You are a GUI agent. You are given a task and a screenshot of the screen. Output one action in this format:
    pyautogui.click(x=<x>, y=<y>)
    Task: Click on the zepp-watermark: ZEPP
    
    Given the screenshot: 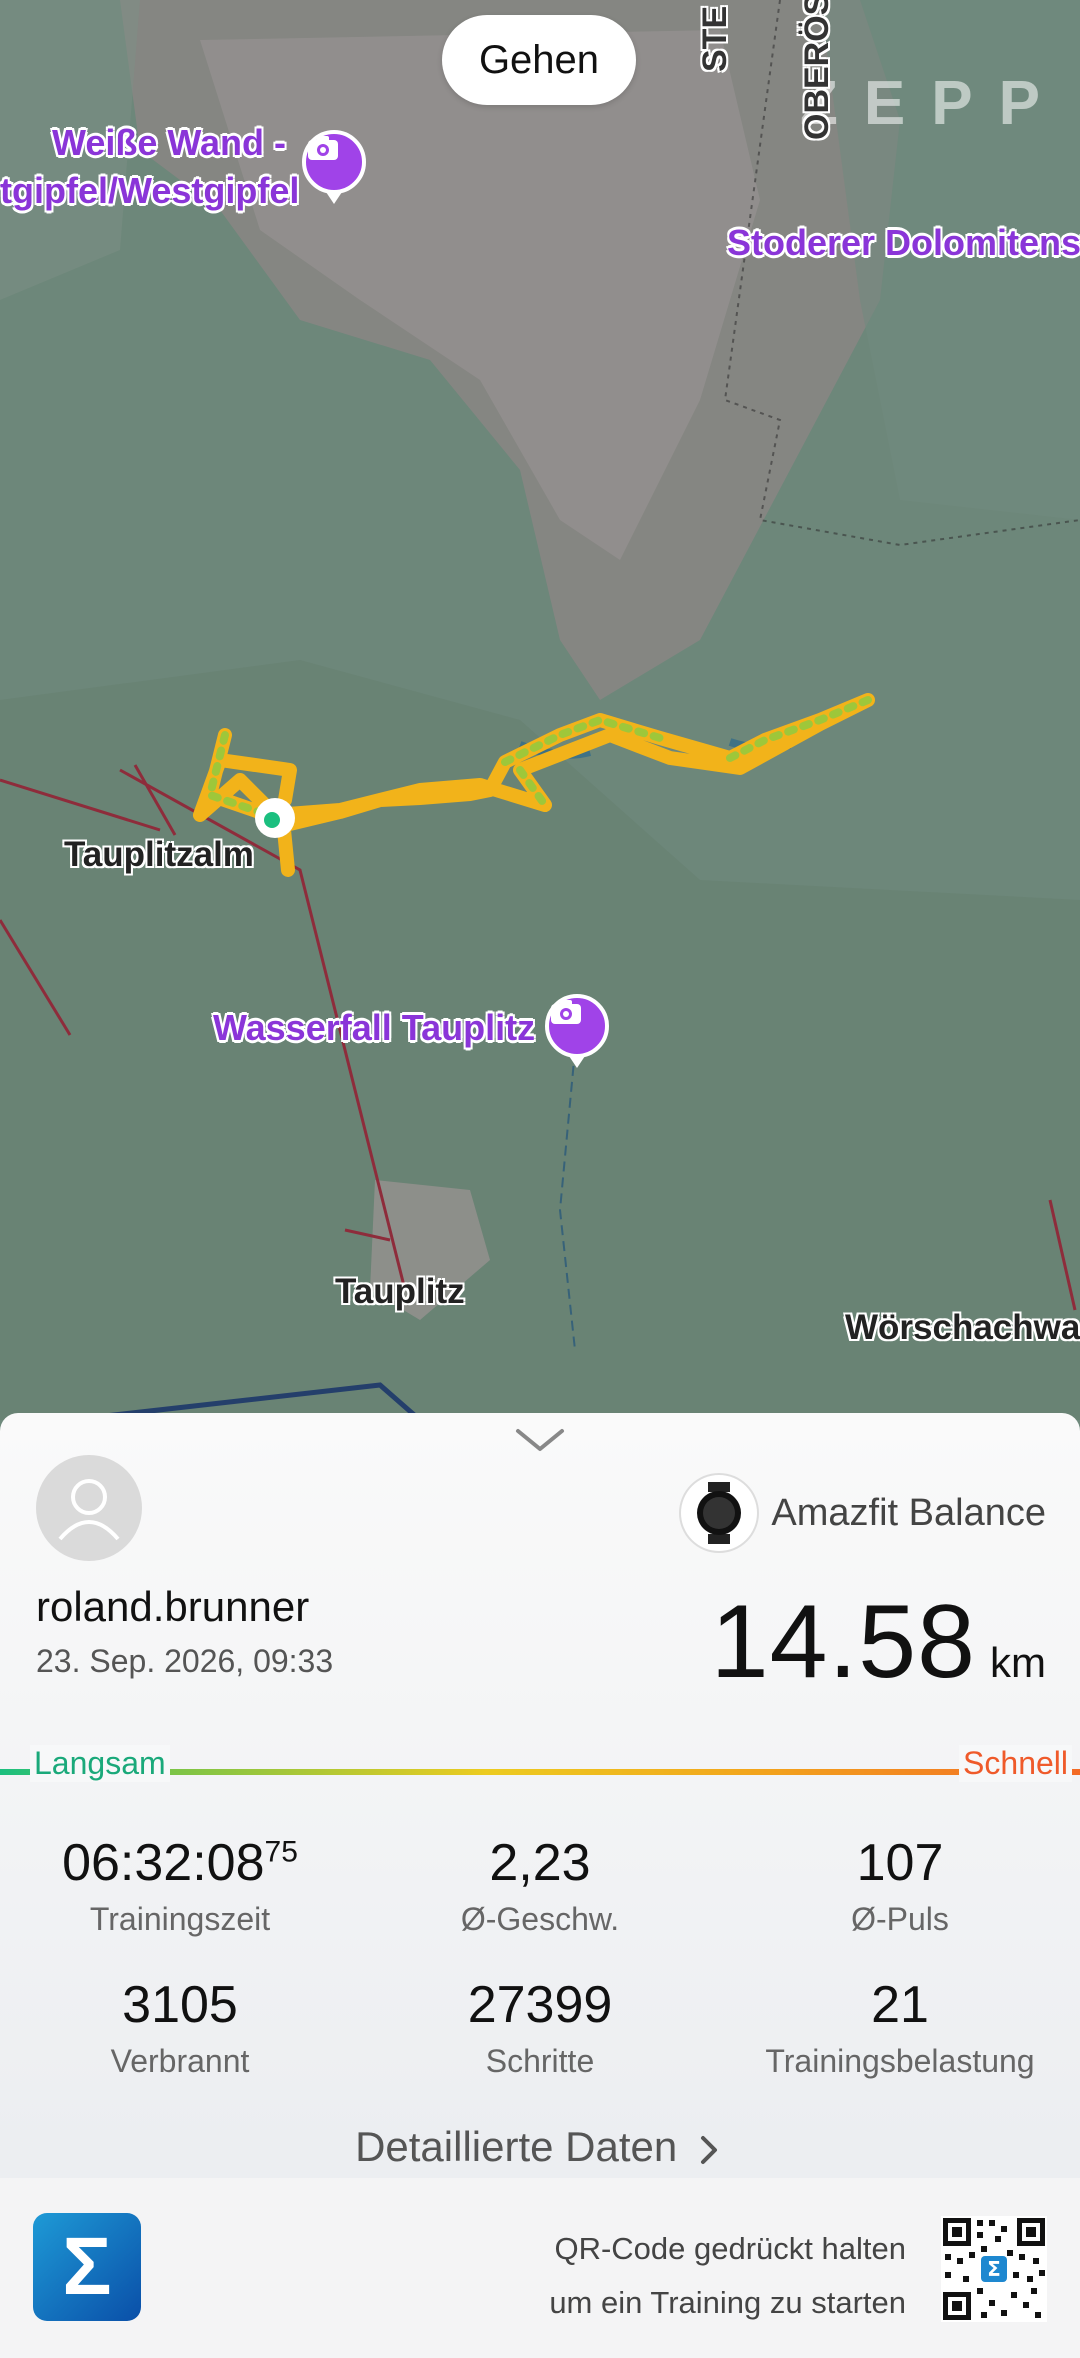 What is the action you would take?
    pyautogui.click(x=933, y=103)
    